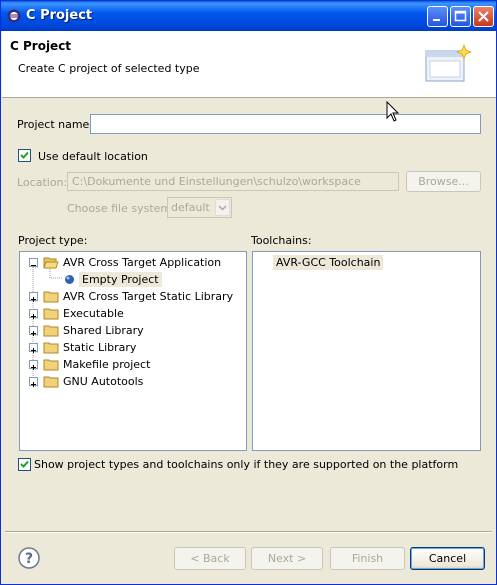 The height and width of the screenshot is (585, 497). Describe the element at coordinates (285, 124) in the screenshot. I see `project-name-input` at that location.